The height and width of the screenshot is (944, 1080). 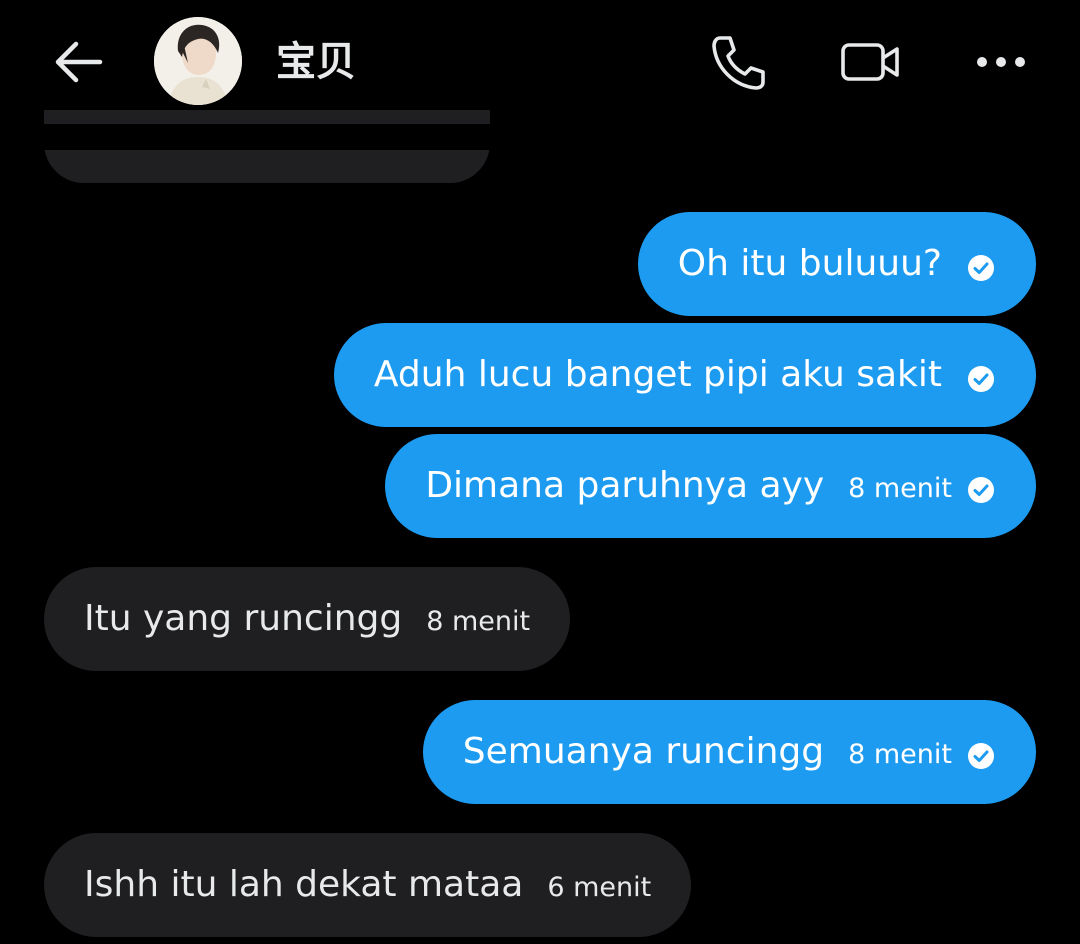 What do you see at coordinates (316, 62) in the screenshot?
I see `contact-name: 宝贝` at bounding box center [316, 62].